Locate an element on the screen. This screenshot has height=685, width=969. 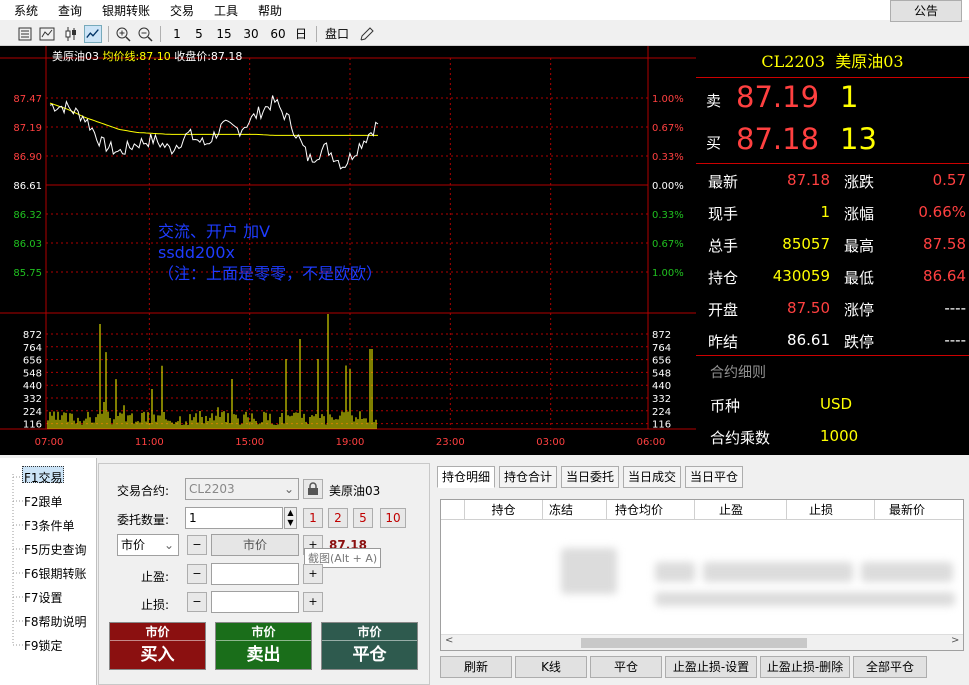
column-header: 持仓 is located at coordinates (504, 510).